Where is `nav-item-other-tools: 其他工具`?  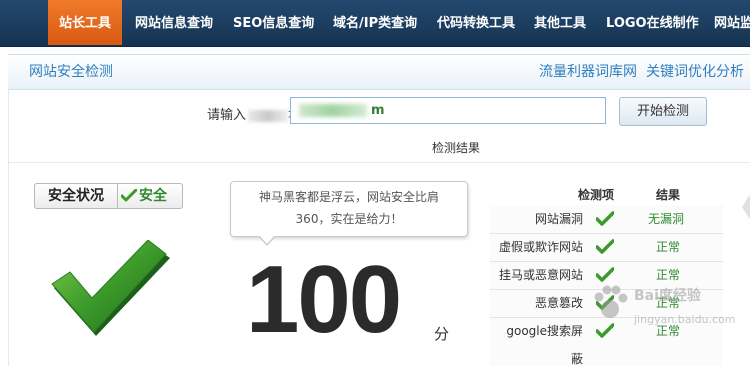 nav-item-other-tools: 其他工具 is located at coordinates (560, 22).